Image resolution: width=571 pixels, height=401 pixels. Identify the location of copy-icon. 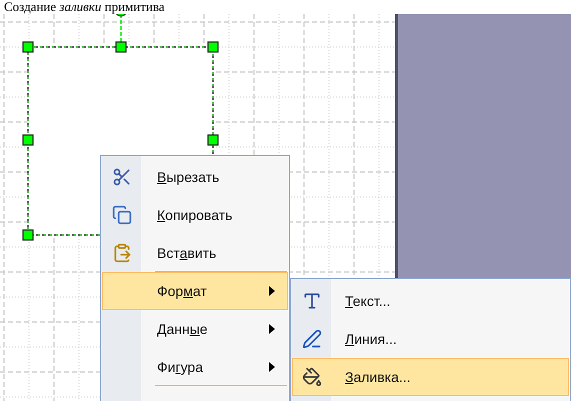
(122, 215).